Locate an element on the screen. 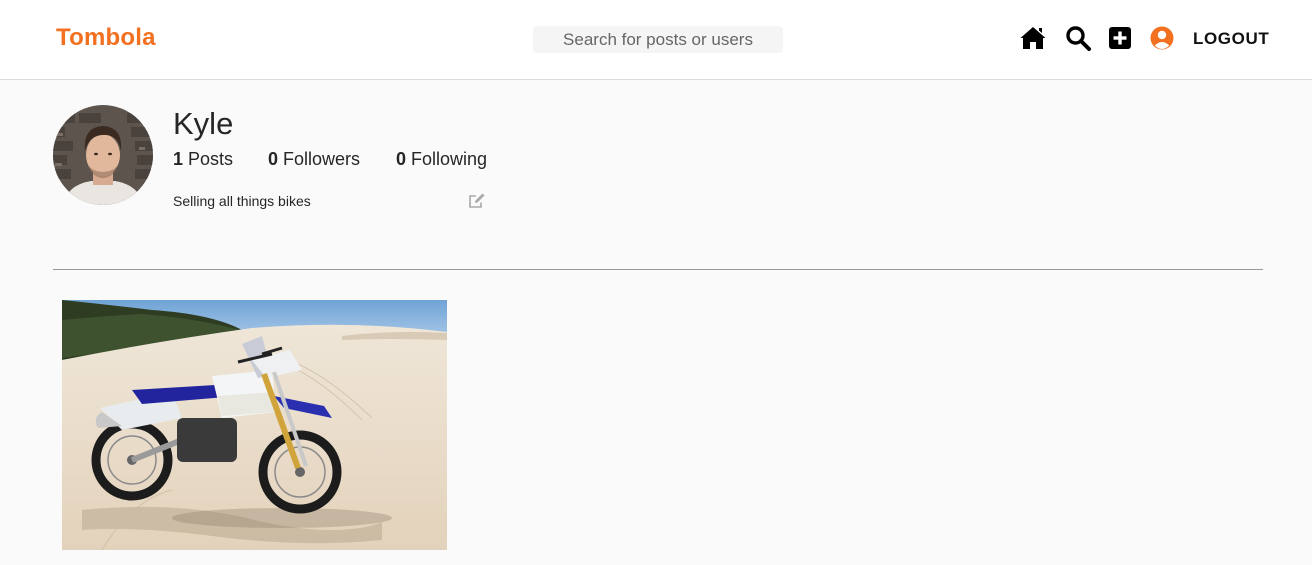 This screenshot has width=1312, height=565. posts-count: 1 is located at coordinates (178, 159).